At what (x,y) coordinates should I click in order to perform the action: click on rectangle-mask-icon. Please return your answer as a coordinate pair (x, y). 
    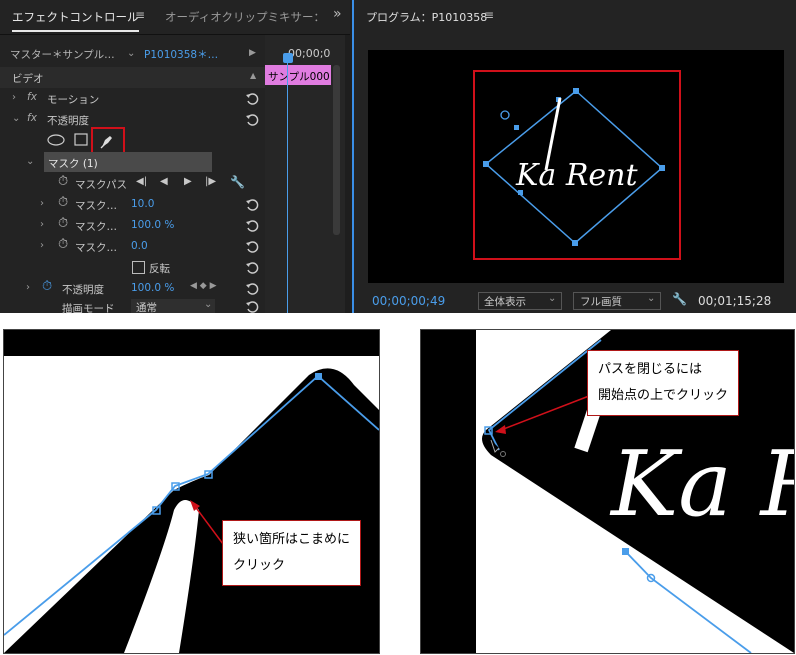
    Looking at the image, I should click on (81, 139).